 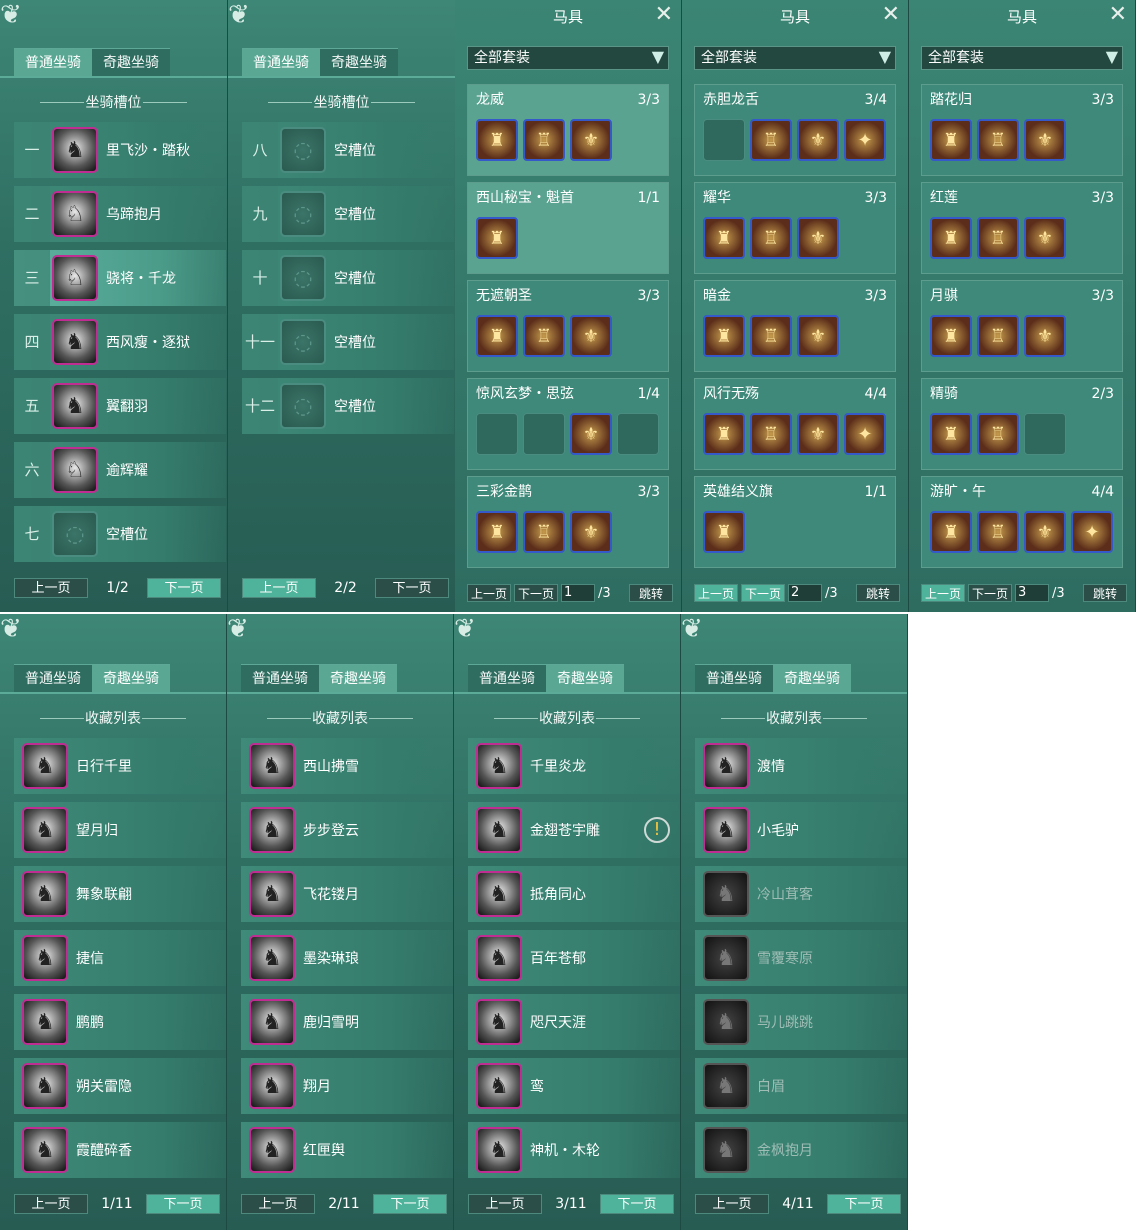 I want to click on gear-set-card: 耀华 3/3 ♜ ♖ ⚜, so click(x=795, y=228).